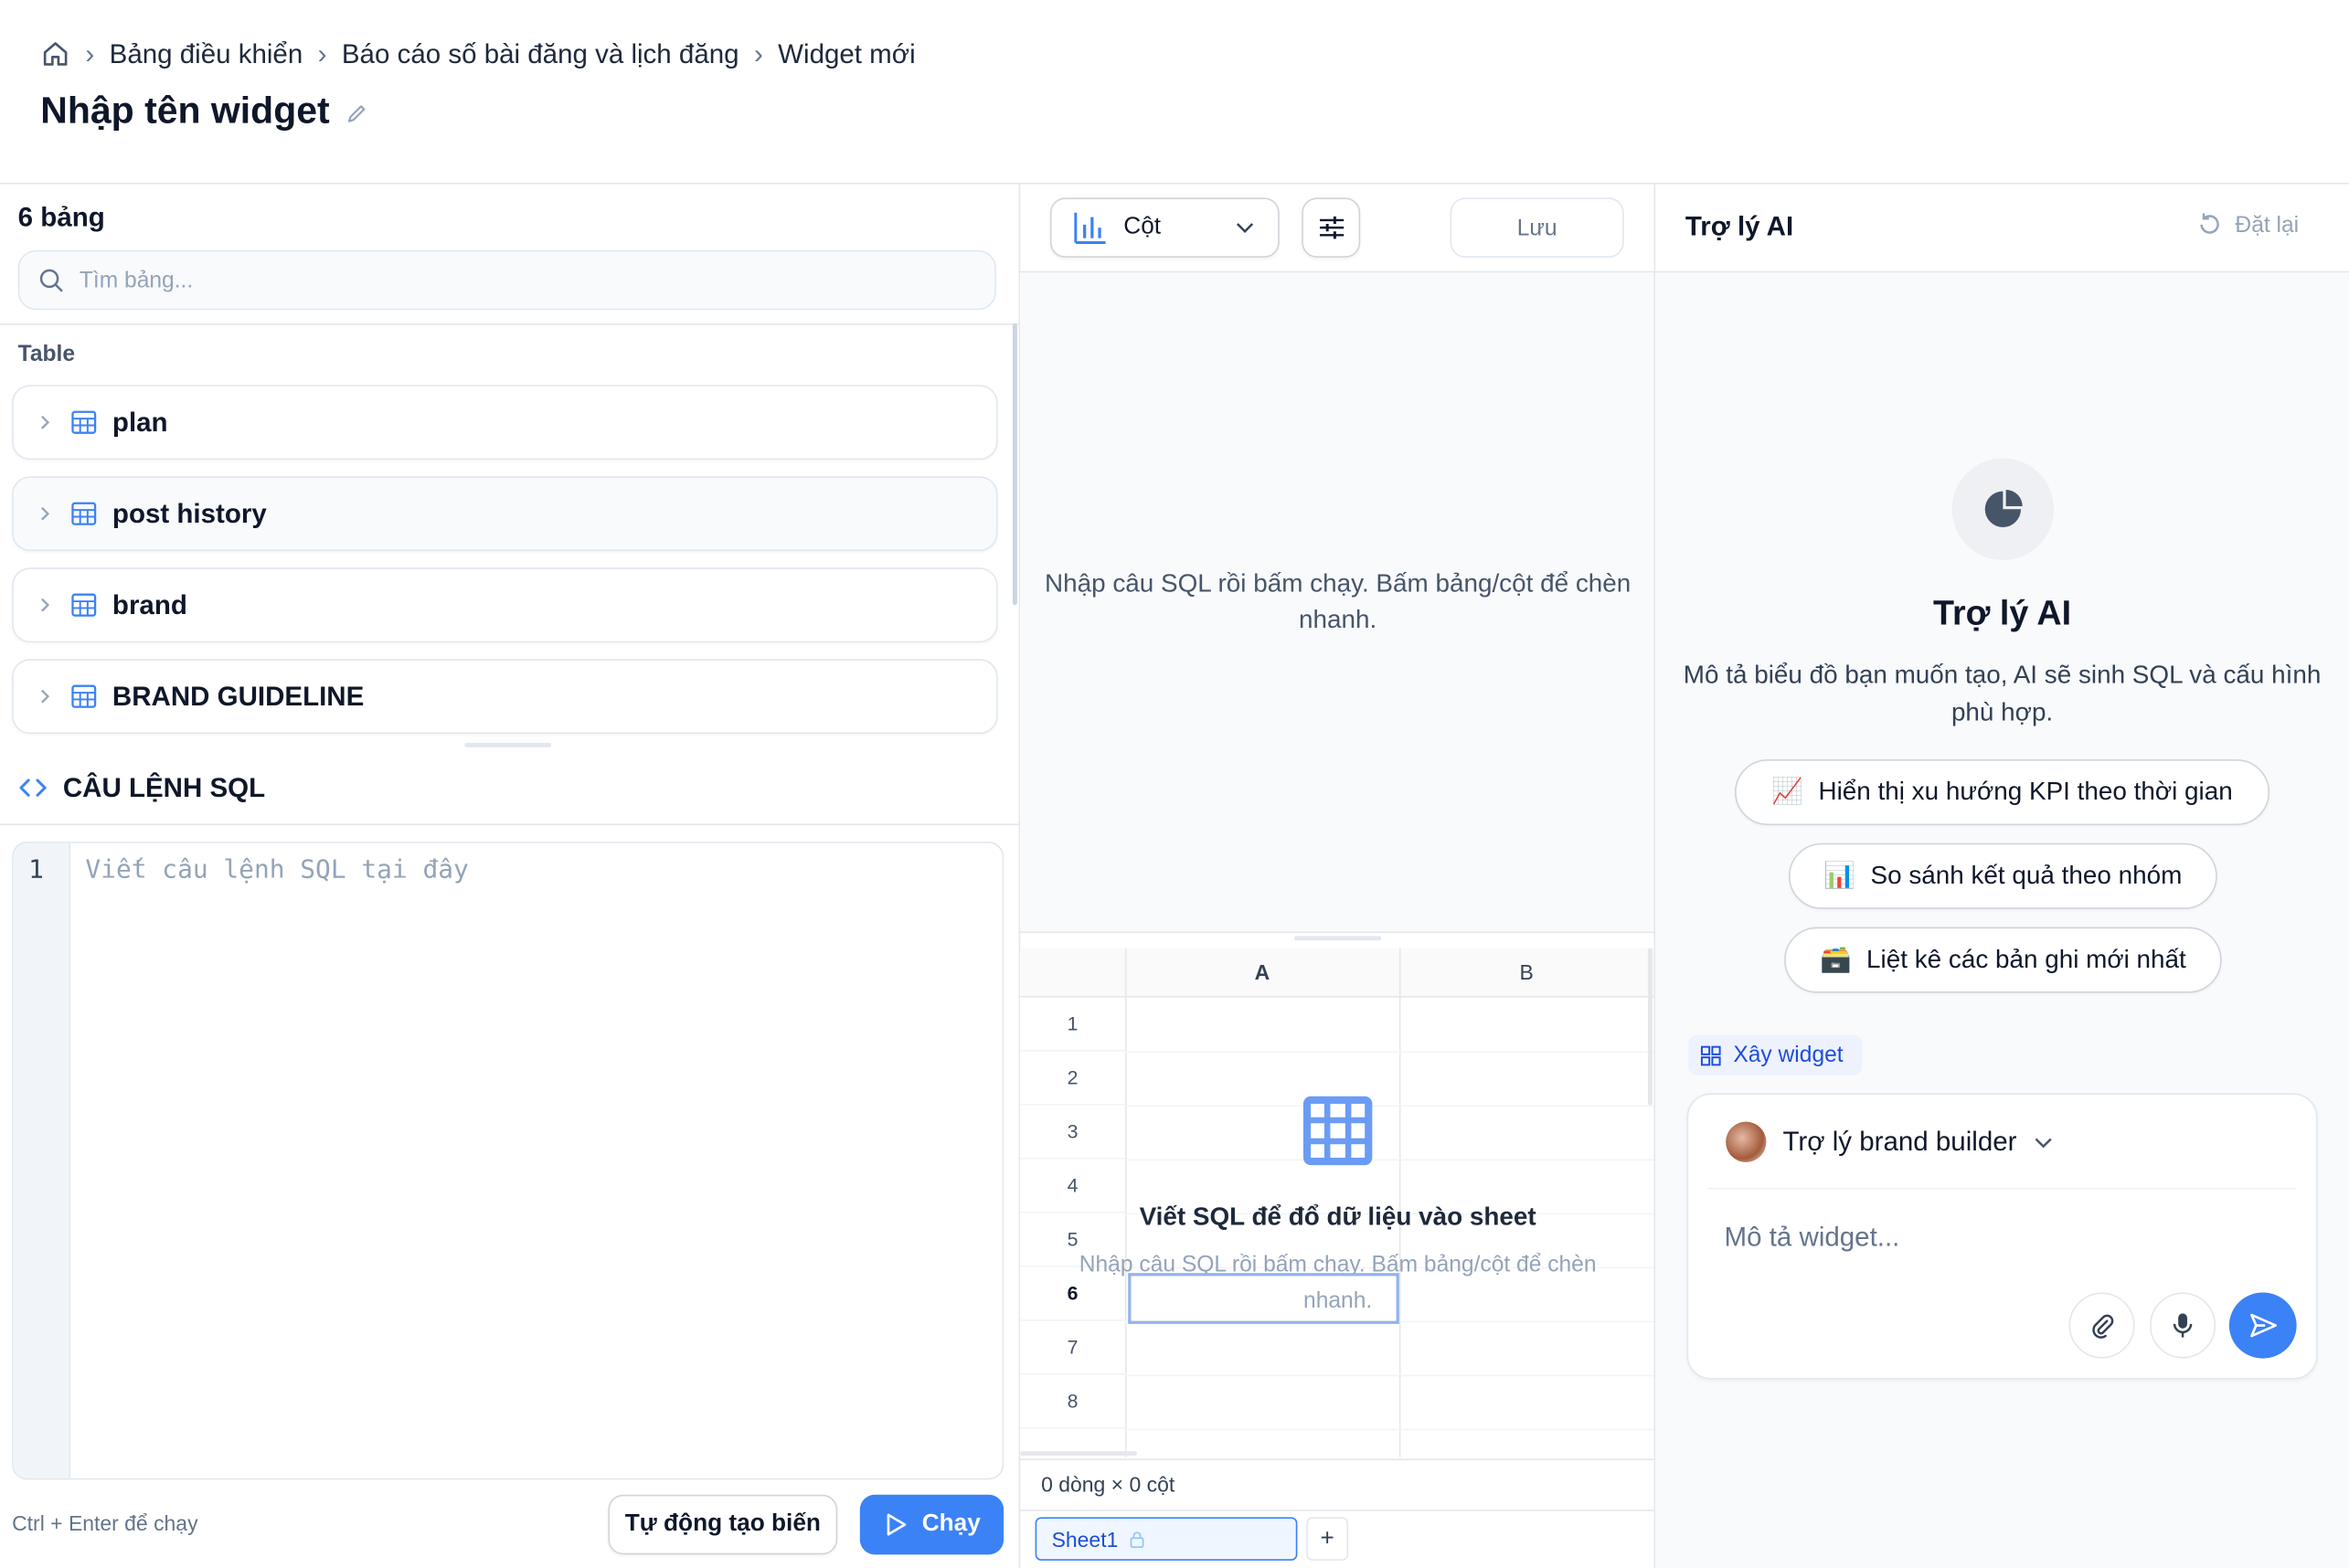 The width and height of the screenshot is (2349, 1568). What do you see at coordinates (1788, 1055) in the screenshot?
I see `build-widget-label: Xây widget` at bounding box center [1788, 1055].